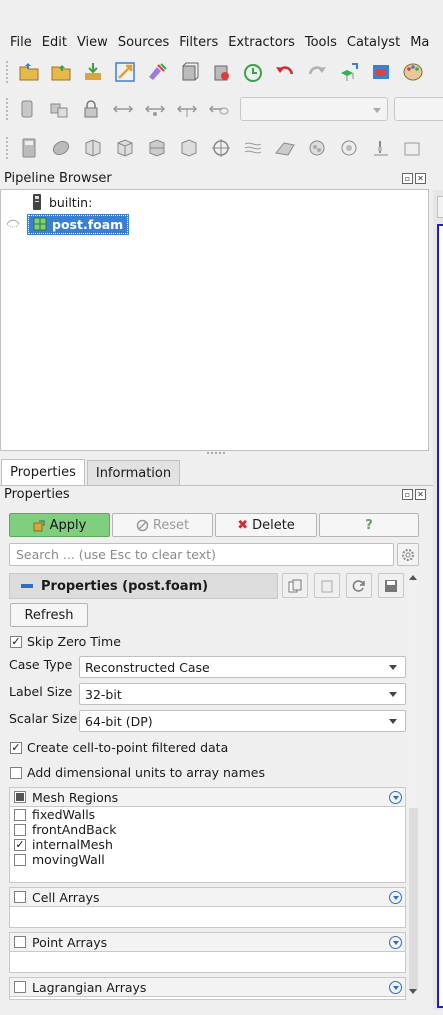 This screenshot has width=443, height=1015. I want to click on skip-zero-time-checkbox: ✓, so click(16, 641).